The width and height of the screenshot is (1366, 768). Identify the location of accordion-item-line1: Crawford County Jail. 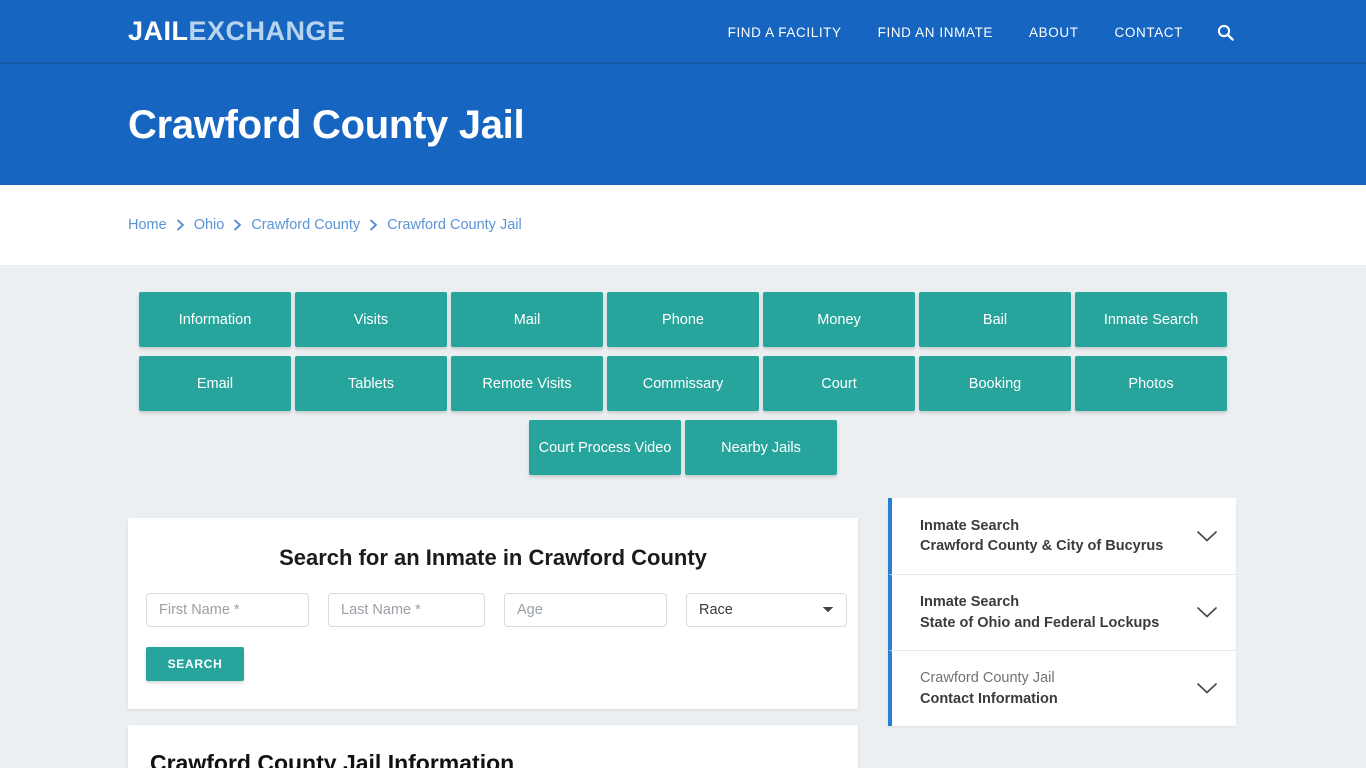
(987, 678).